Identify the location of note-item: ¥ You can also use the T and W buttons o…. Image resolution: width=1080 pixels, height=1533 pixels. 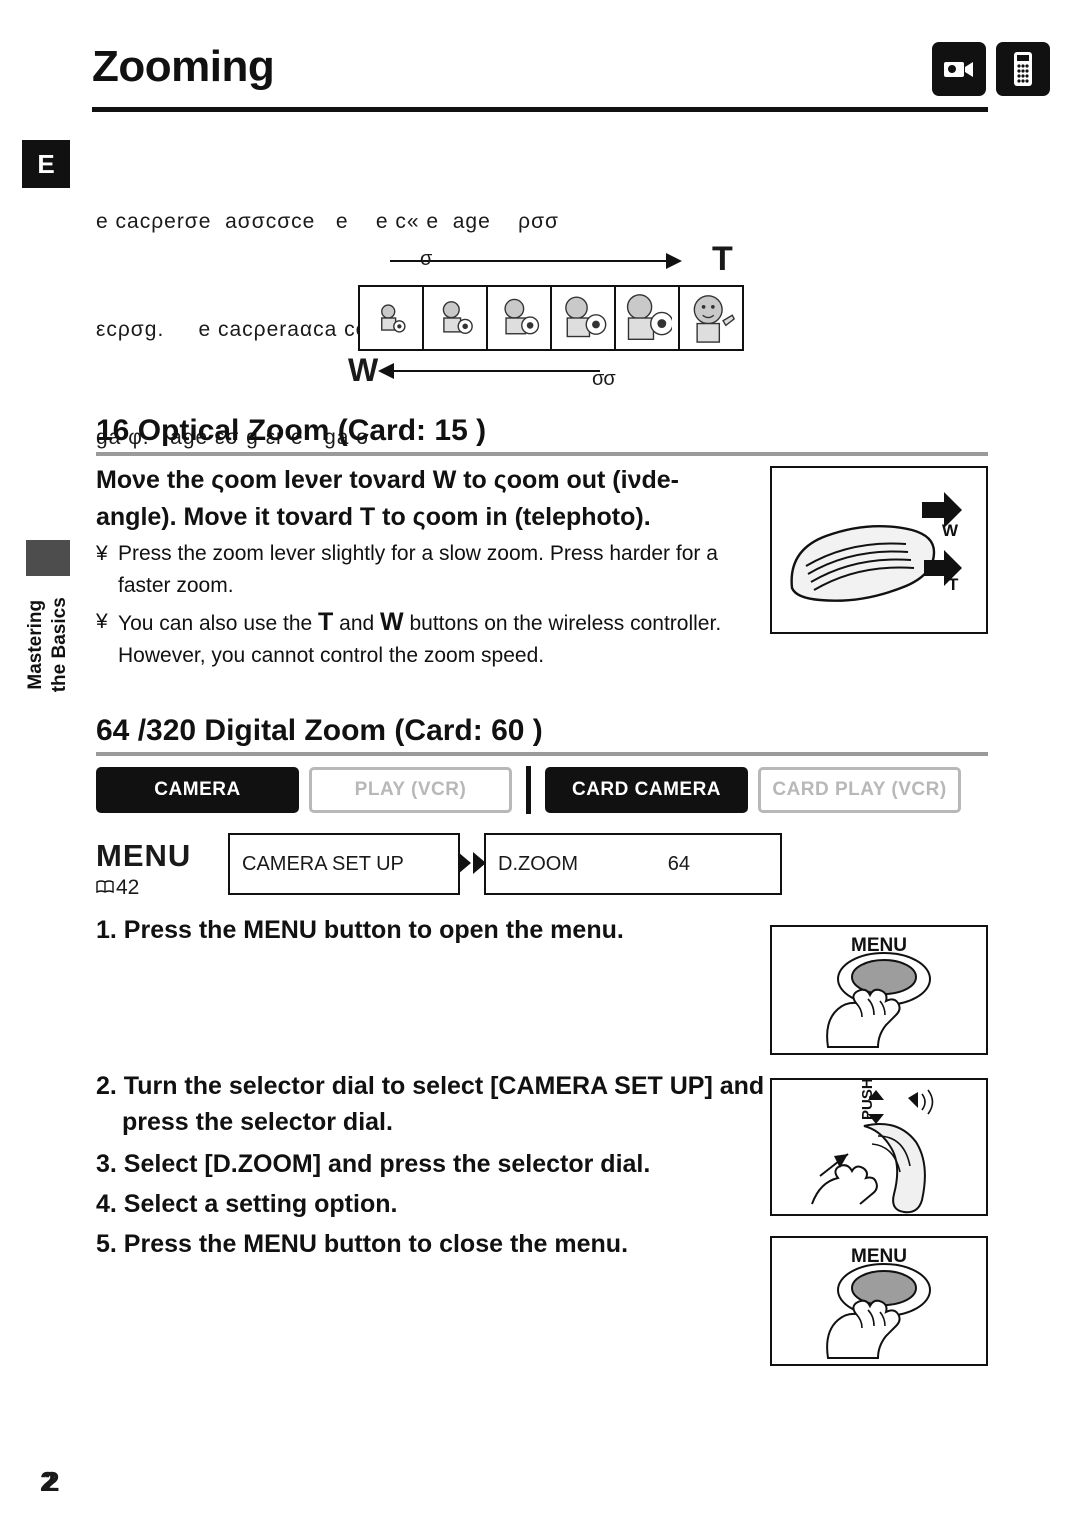
(436, 639).